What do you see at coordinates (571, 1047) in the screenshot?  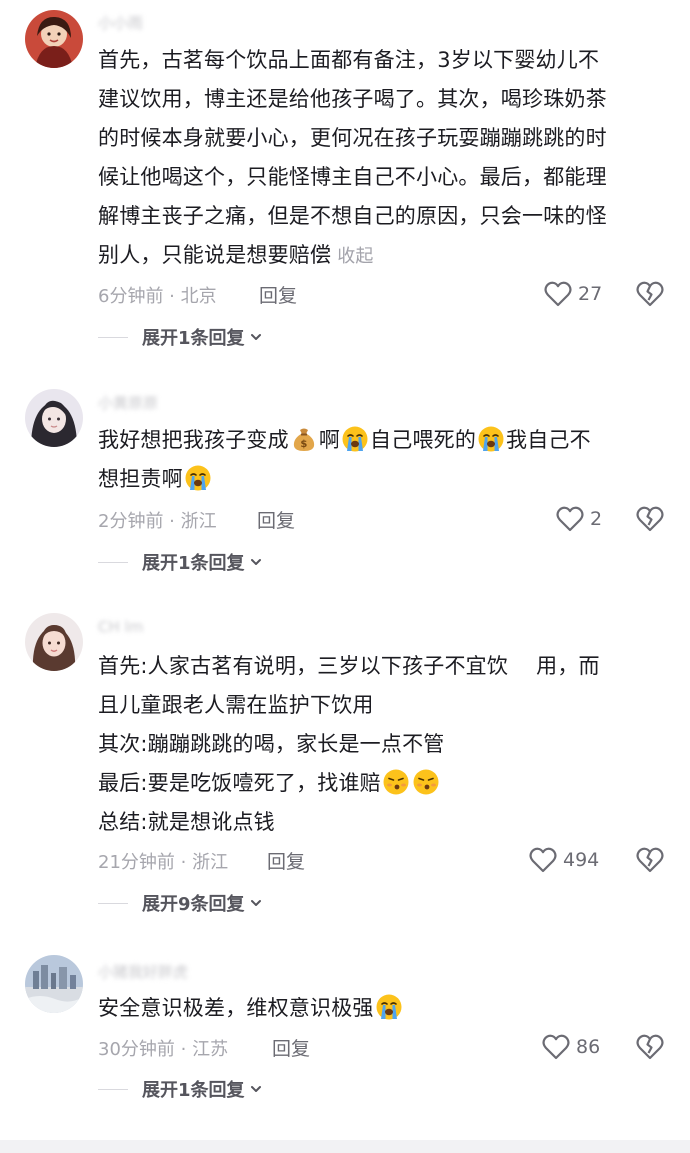 I see `like-button: 86` at bounding box center [571, 1047].